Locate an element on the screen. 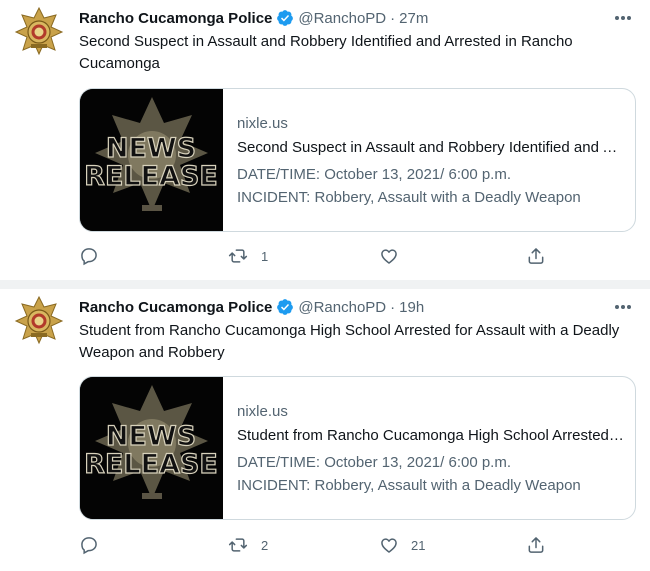 Image resolution: width=650 pixels, height=571 pixels. tweet-timestamp: 27m is located at coordinates (413, 18).